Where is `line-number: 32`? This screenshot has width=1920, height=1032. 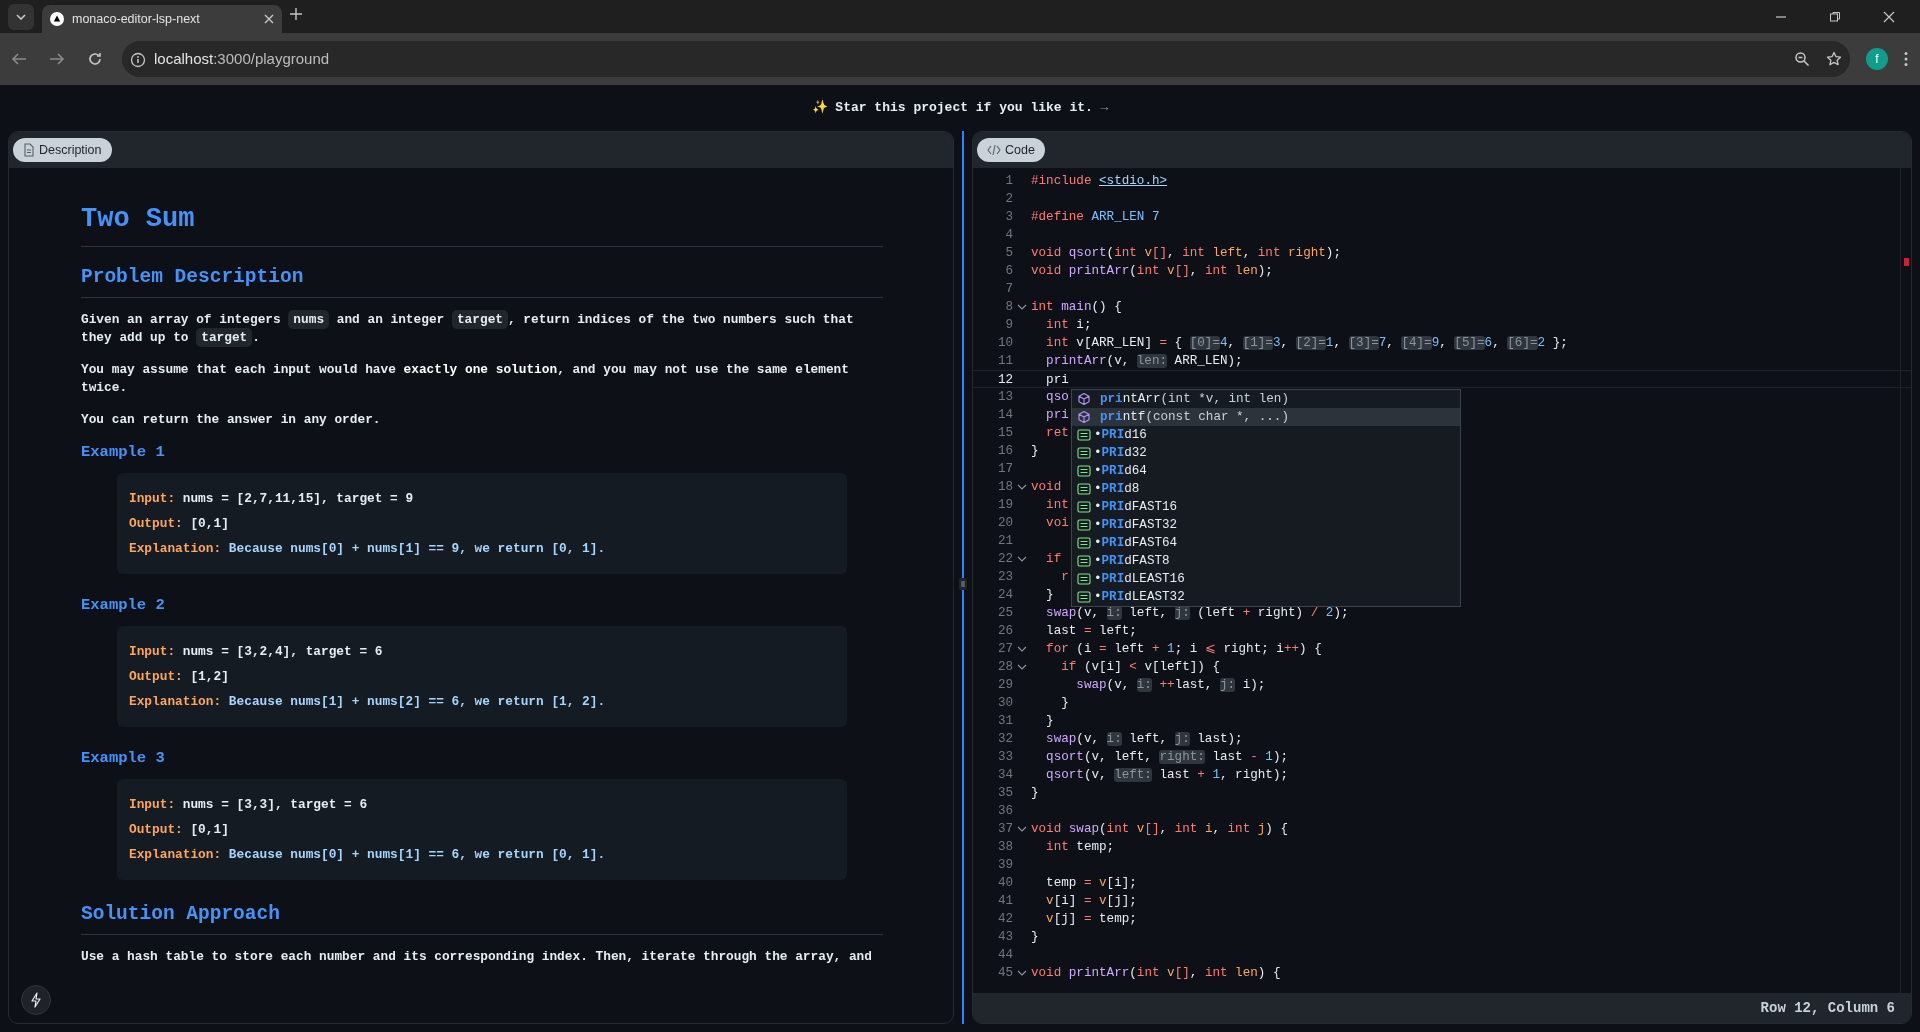
line-number: 32 is located at coordinates (1004, 739).